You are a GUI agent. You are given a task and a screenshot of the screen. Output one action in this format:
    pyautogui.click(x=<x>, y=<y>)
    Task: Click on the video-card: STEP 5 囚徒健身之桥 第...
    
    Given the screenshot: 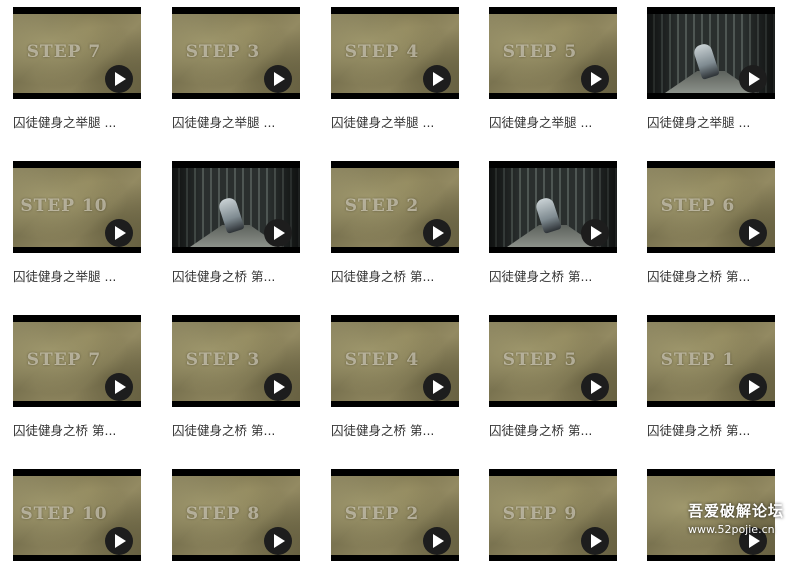 What is the action you would take?
    pyautogui.click(x=553, y=376)
    